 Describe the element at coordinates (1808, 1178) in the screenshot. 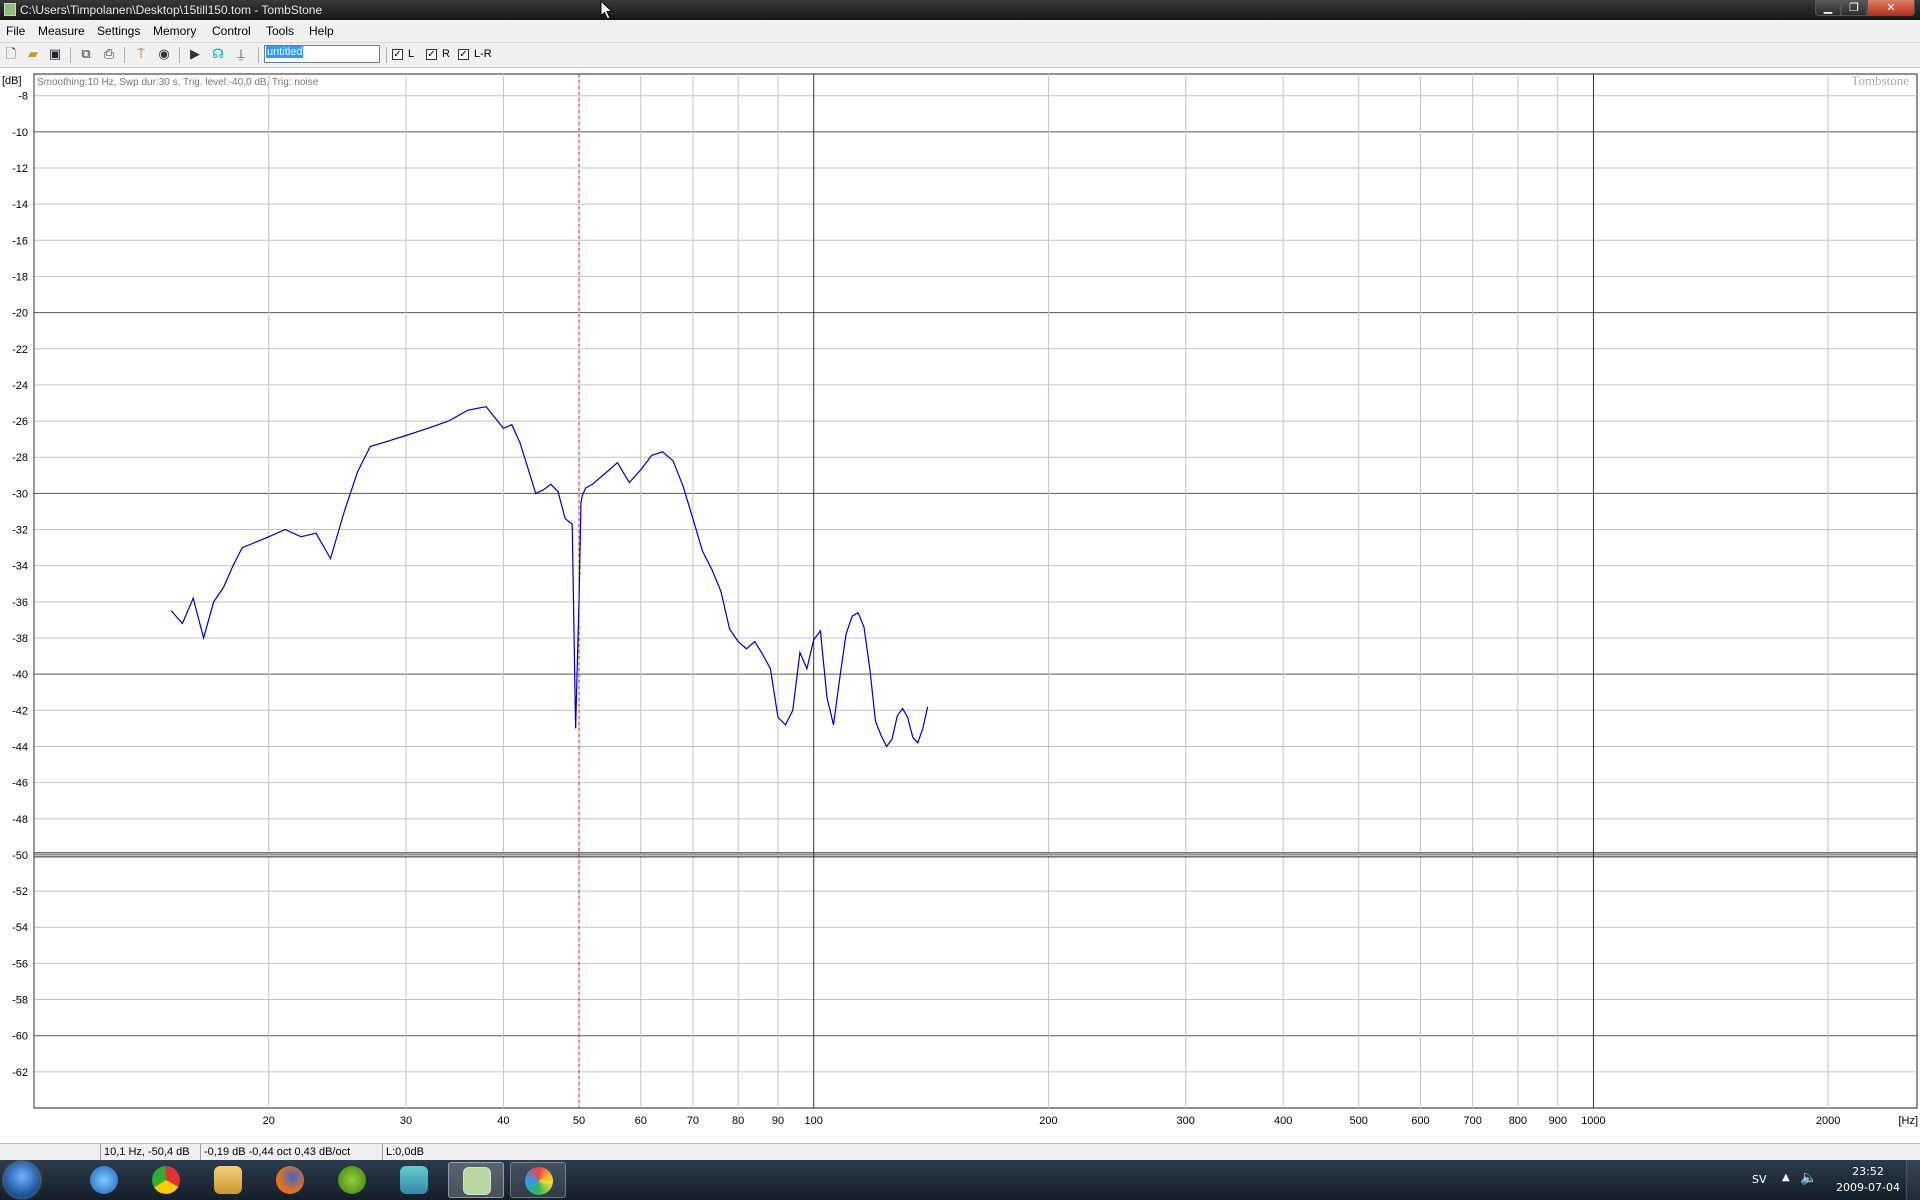

I see `volume-icon: 🔈` at that location.